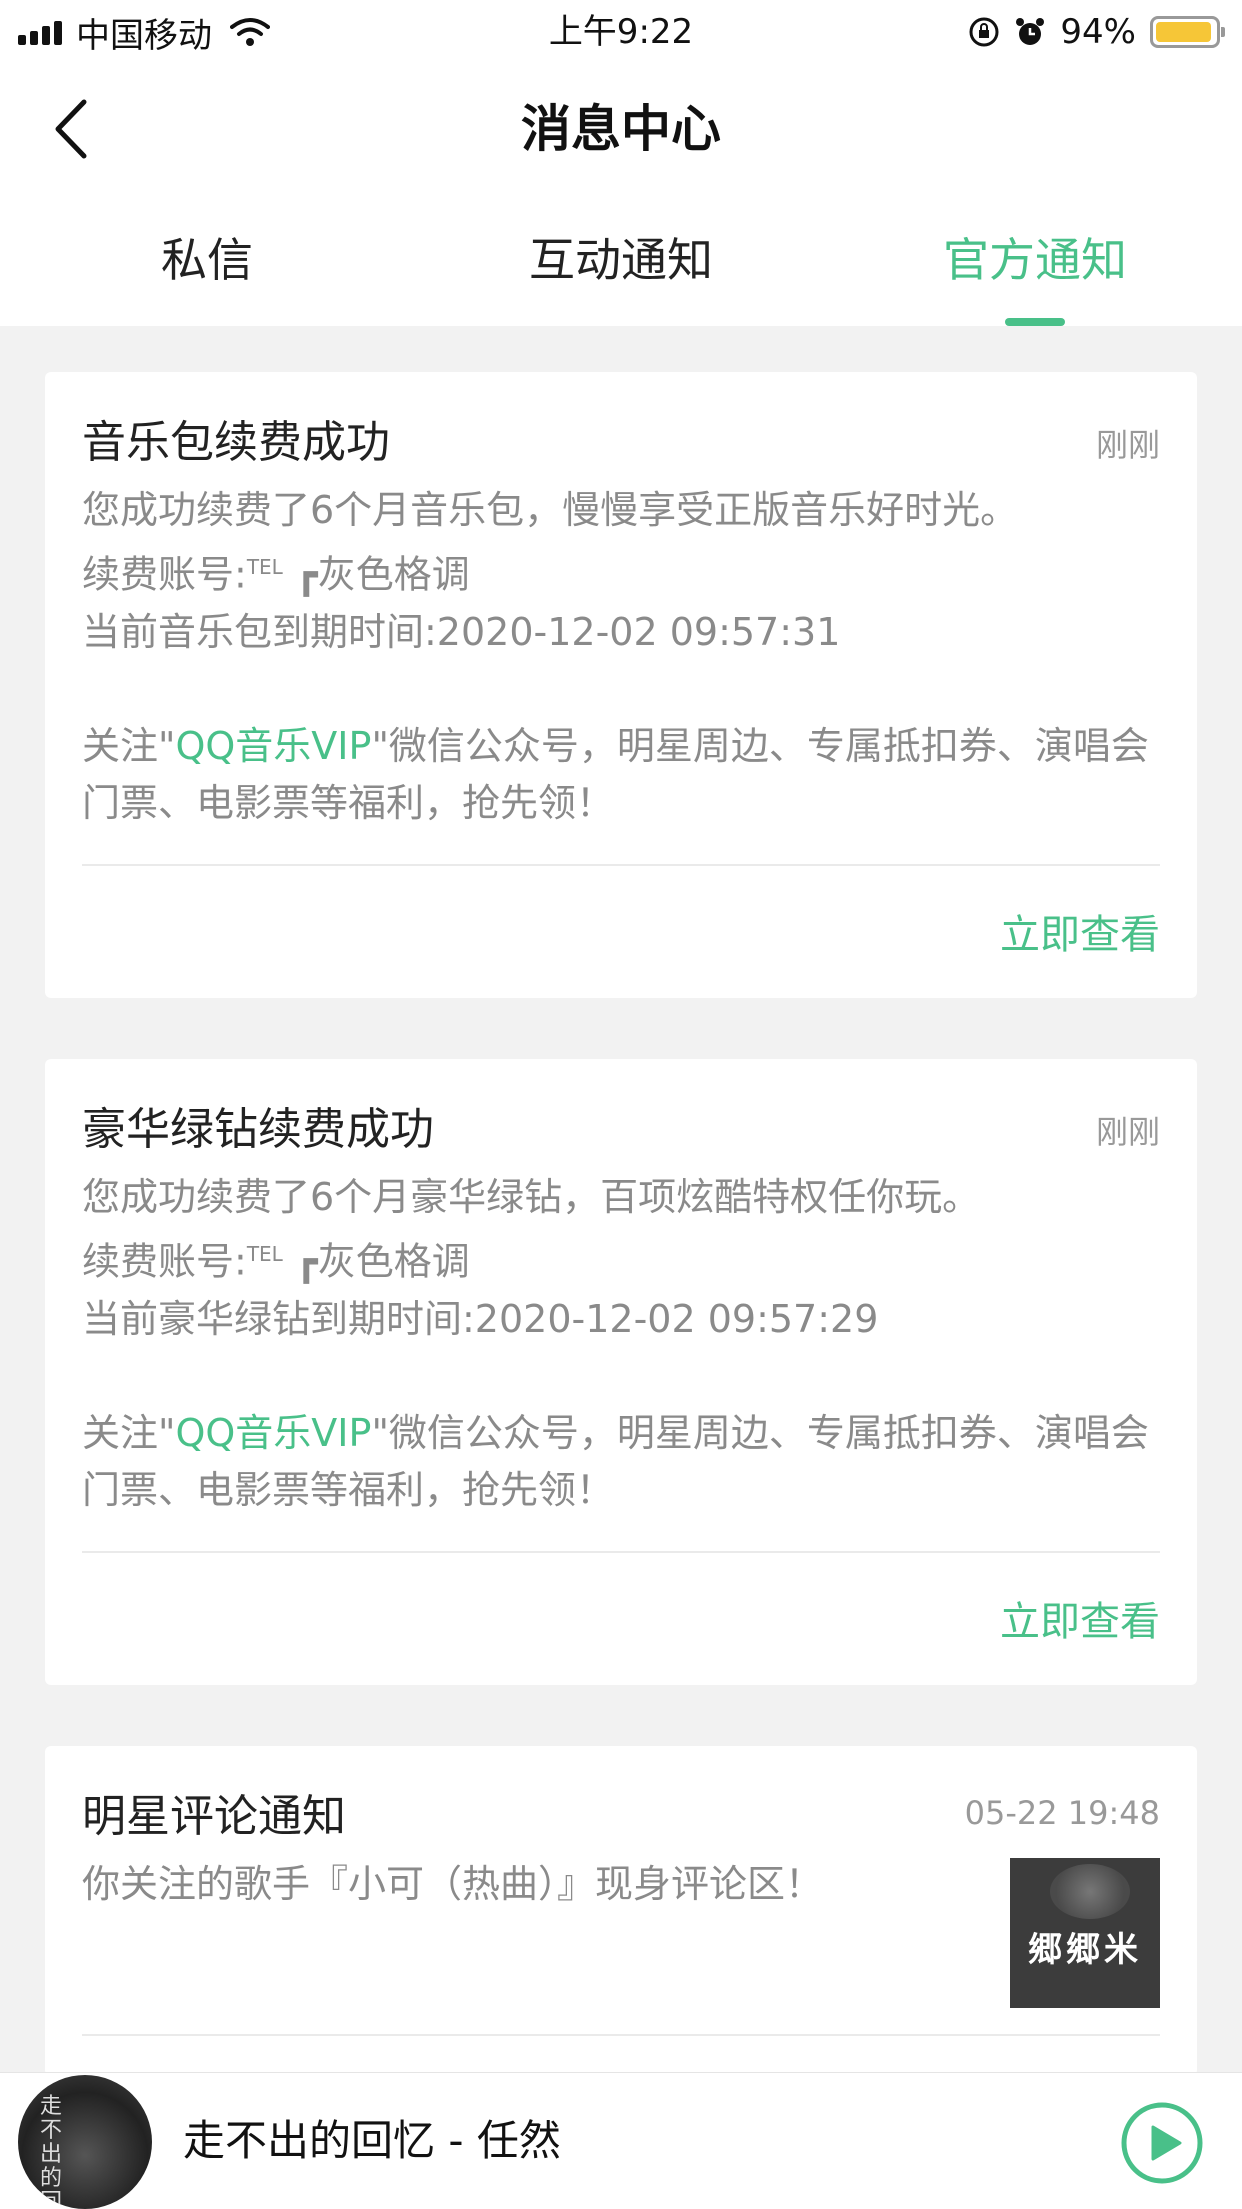 This screenshot has height=2209, width=1242. Describe the element at coordinates (214, 1816) in the screenshot. I see `card-title: 明星评论通知` at that location.